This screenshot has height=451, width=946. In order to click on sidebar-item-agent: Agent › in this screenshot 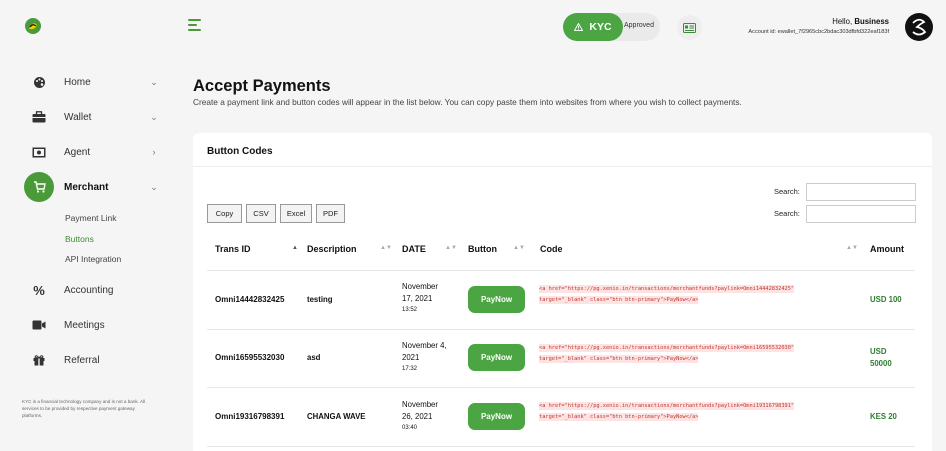, I will do `click(92, 152)`.